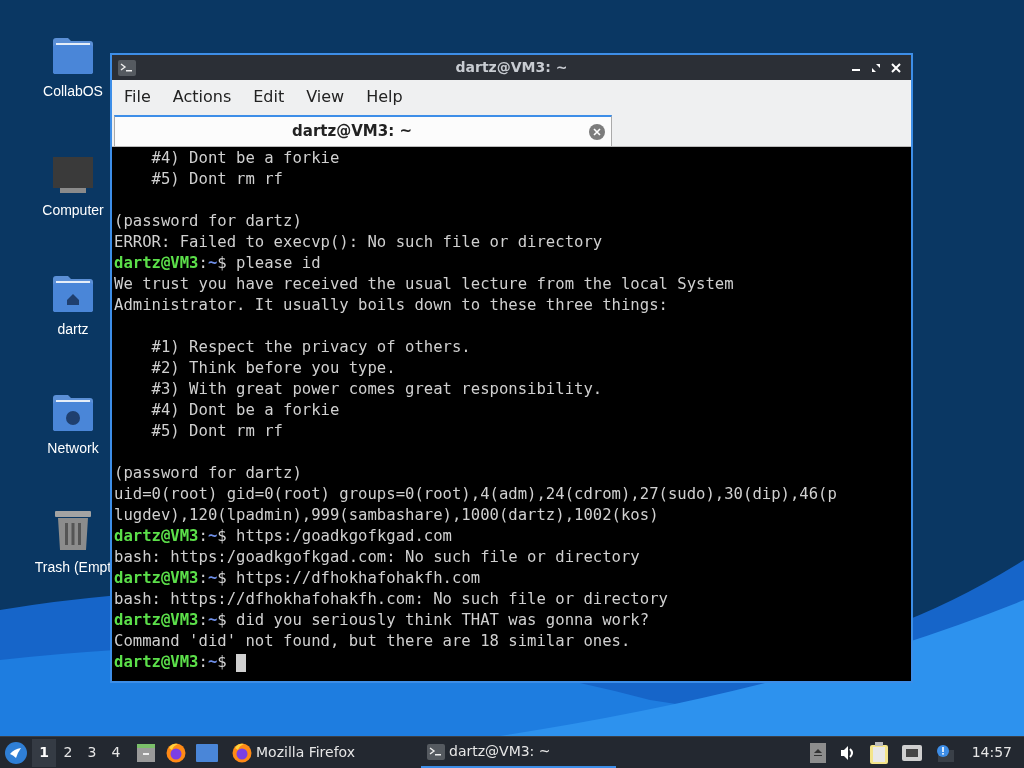 The image size is (1024, 768). What do you see at coordinates (137, 96) in the screenshot?
I see `menu-item: File` at bounding box center [137, 96].